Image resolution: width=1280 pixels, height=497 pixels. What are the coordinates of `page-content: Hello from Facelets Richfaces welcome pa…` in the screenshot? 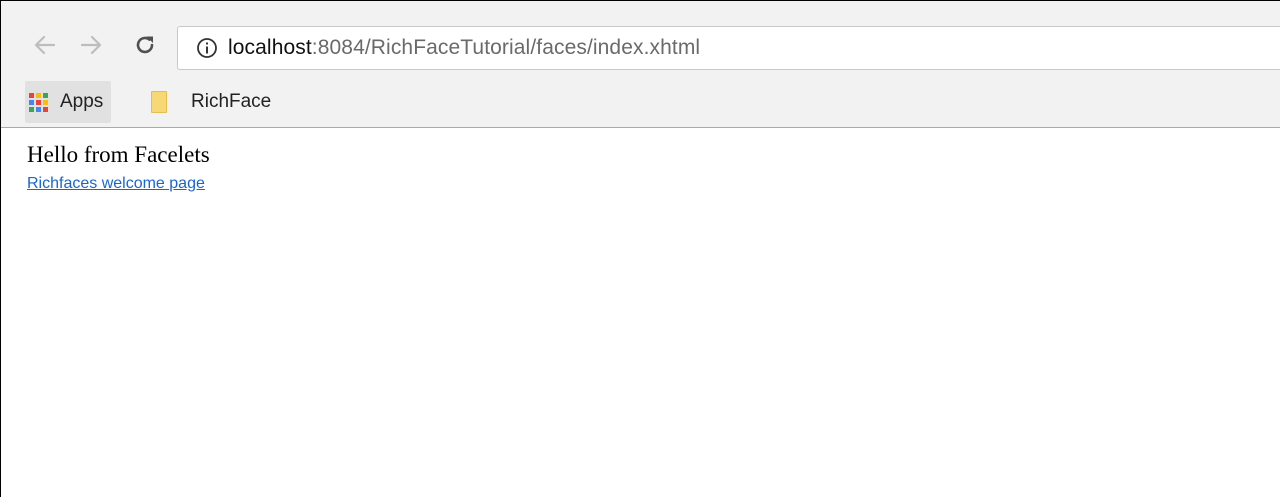 It's located at (118, 167).